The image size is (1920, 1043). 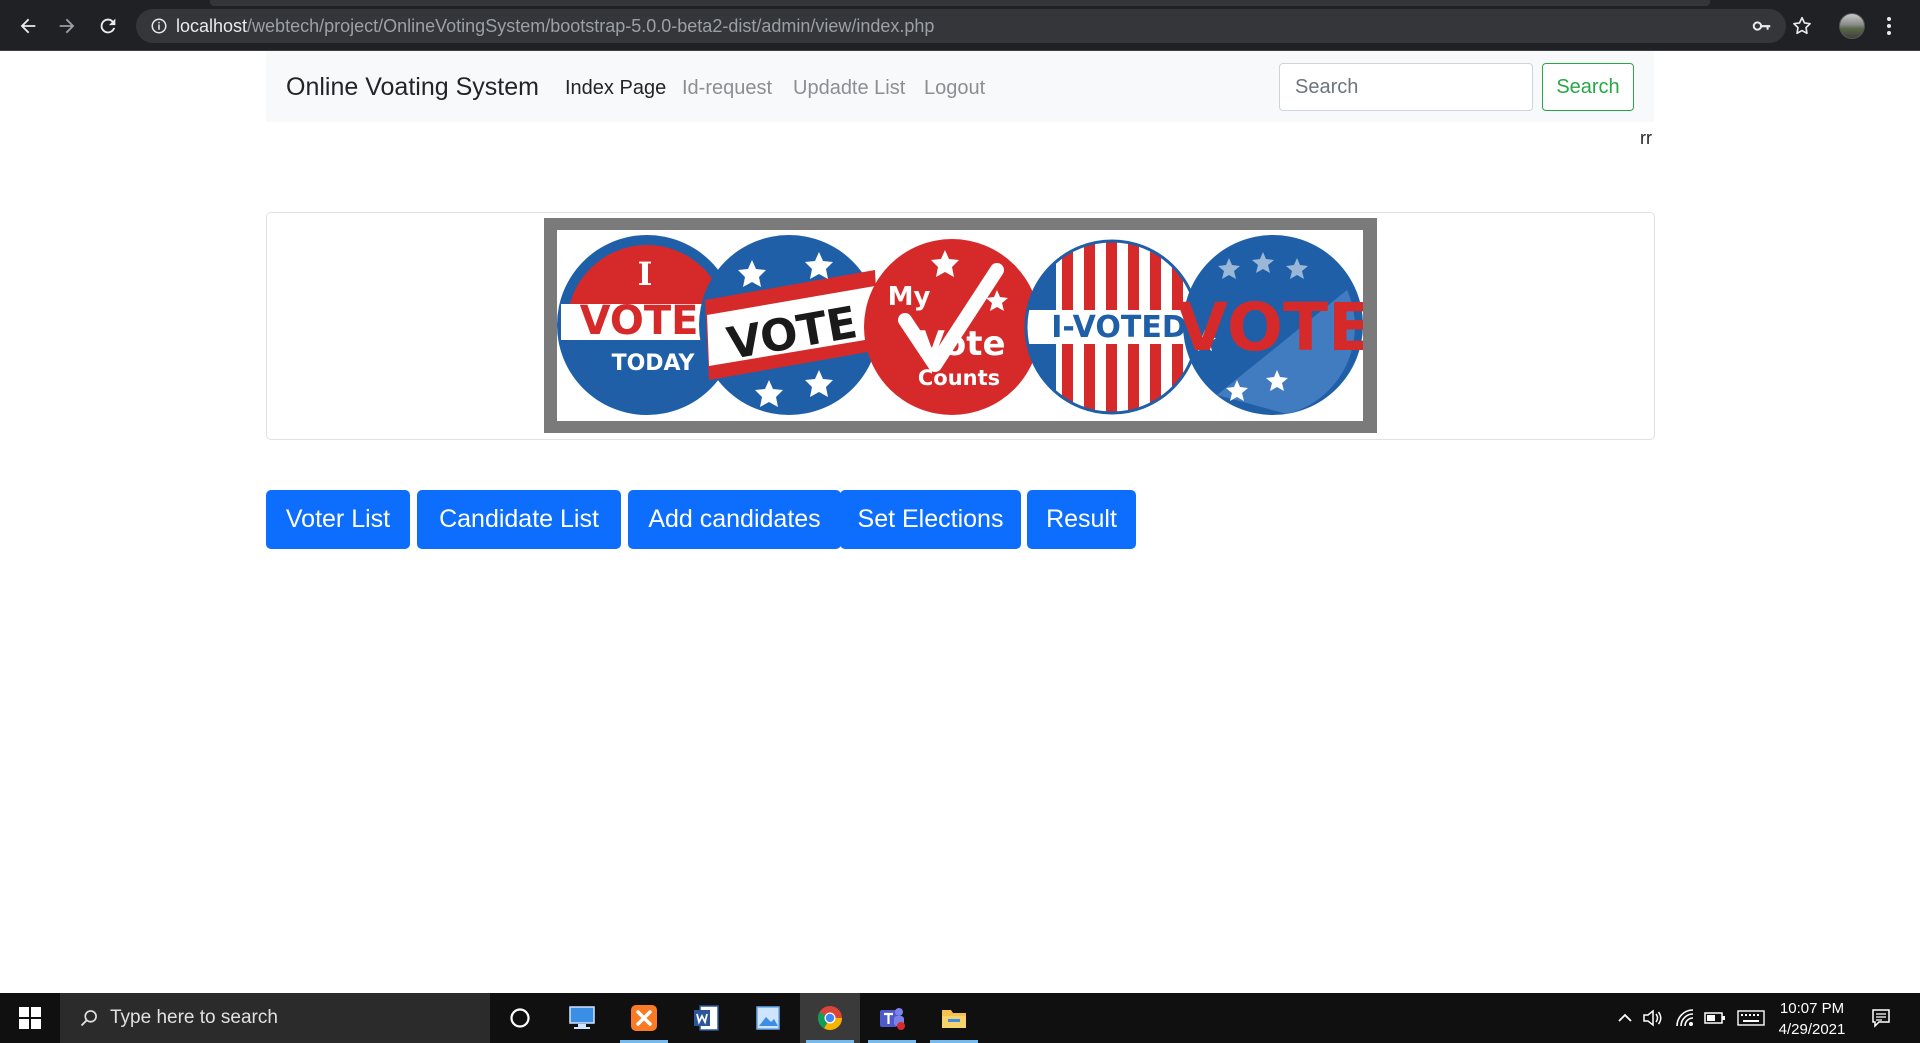 What do you see at coordinates (1852, 26) in the screenshot?
I see `profile-avatar` at bounding box center [1852, 26].